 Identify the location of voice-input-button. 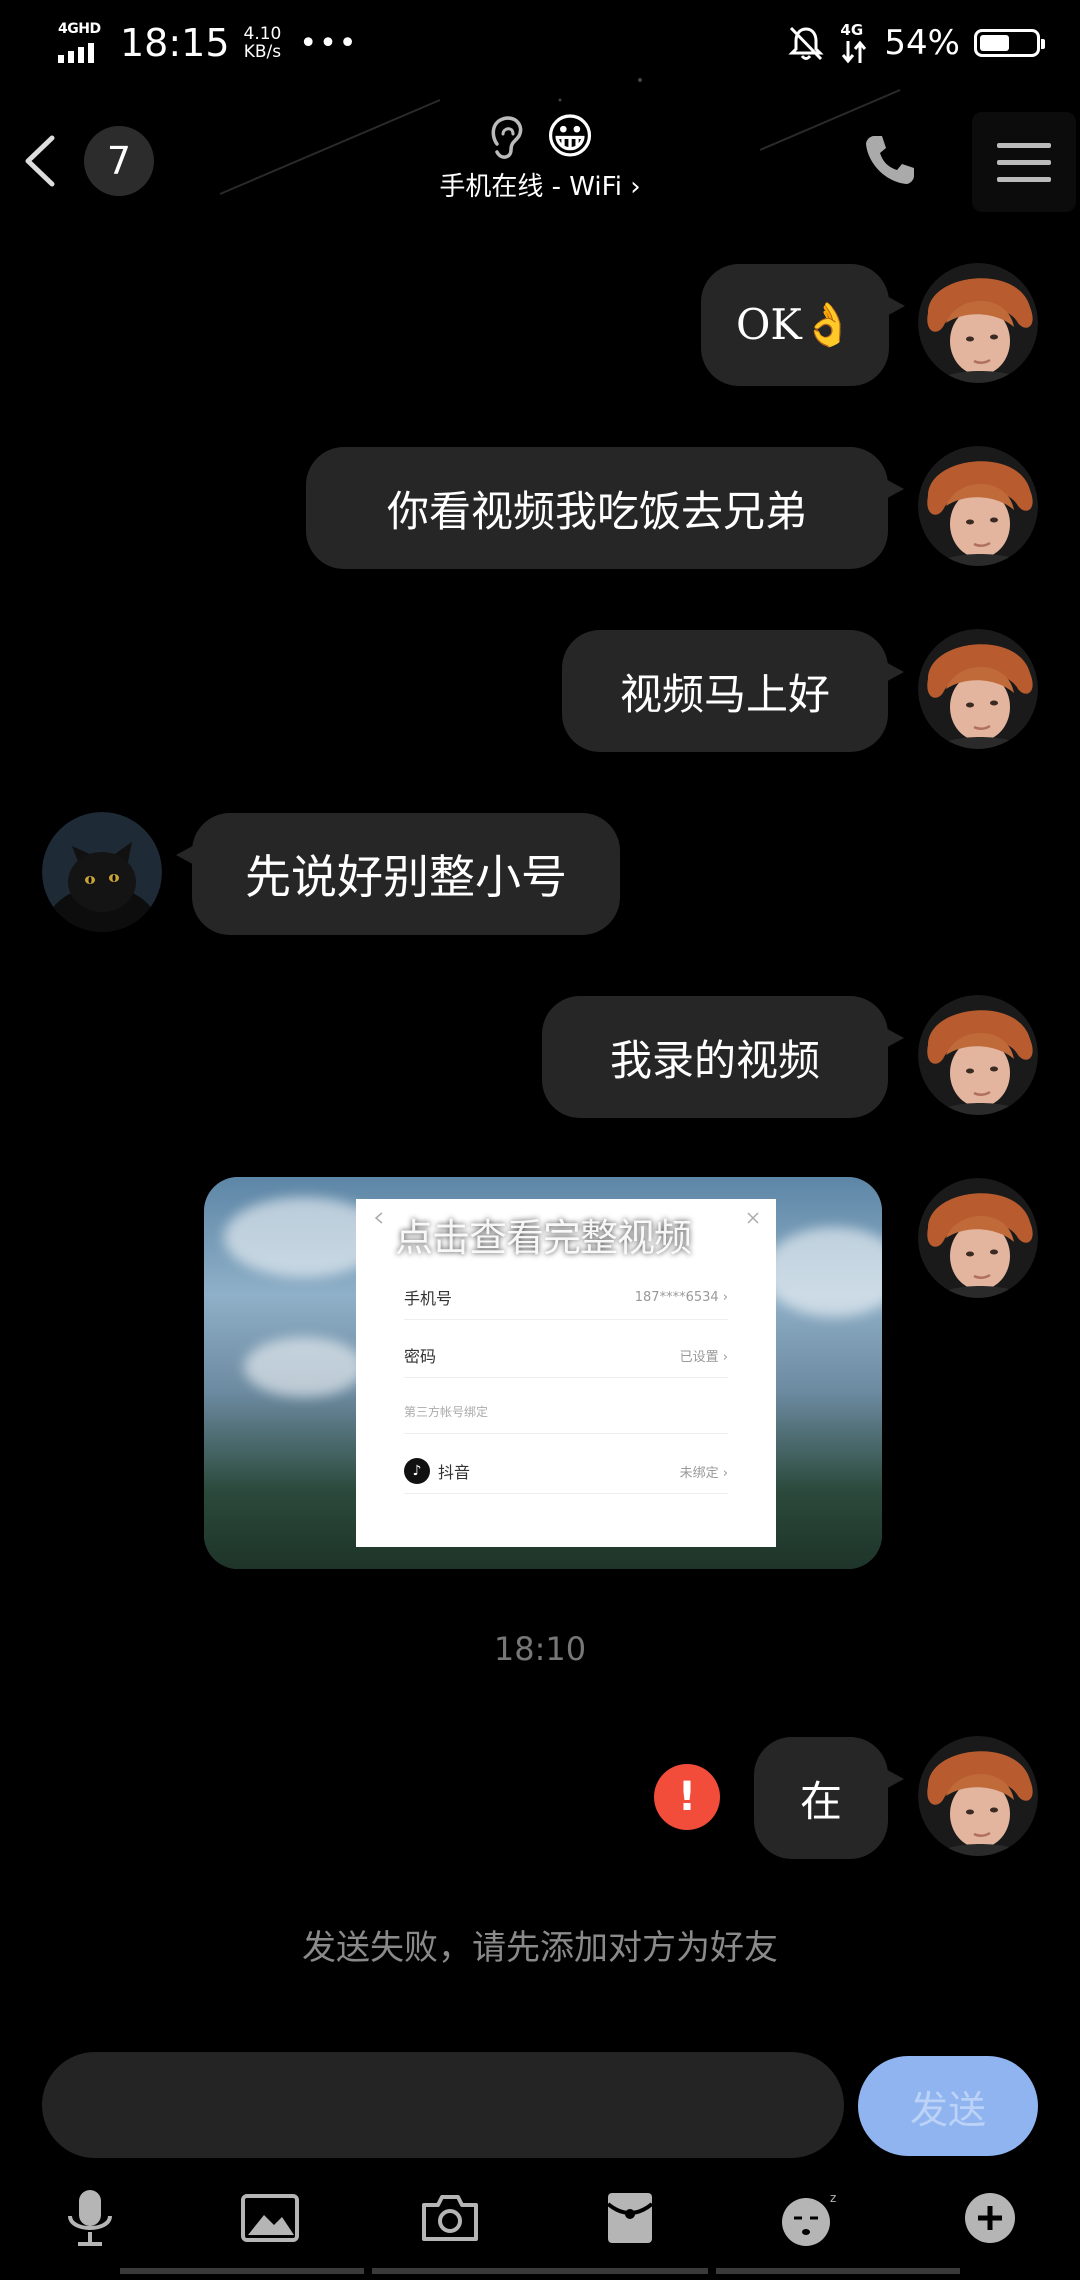
(90, 2218).